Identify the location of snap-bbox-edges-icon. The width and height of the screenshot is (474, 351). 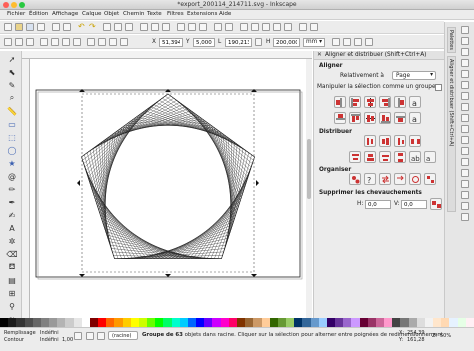
(465, 52).